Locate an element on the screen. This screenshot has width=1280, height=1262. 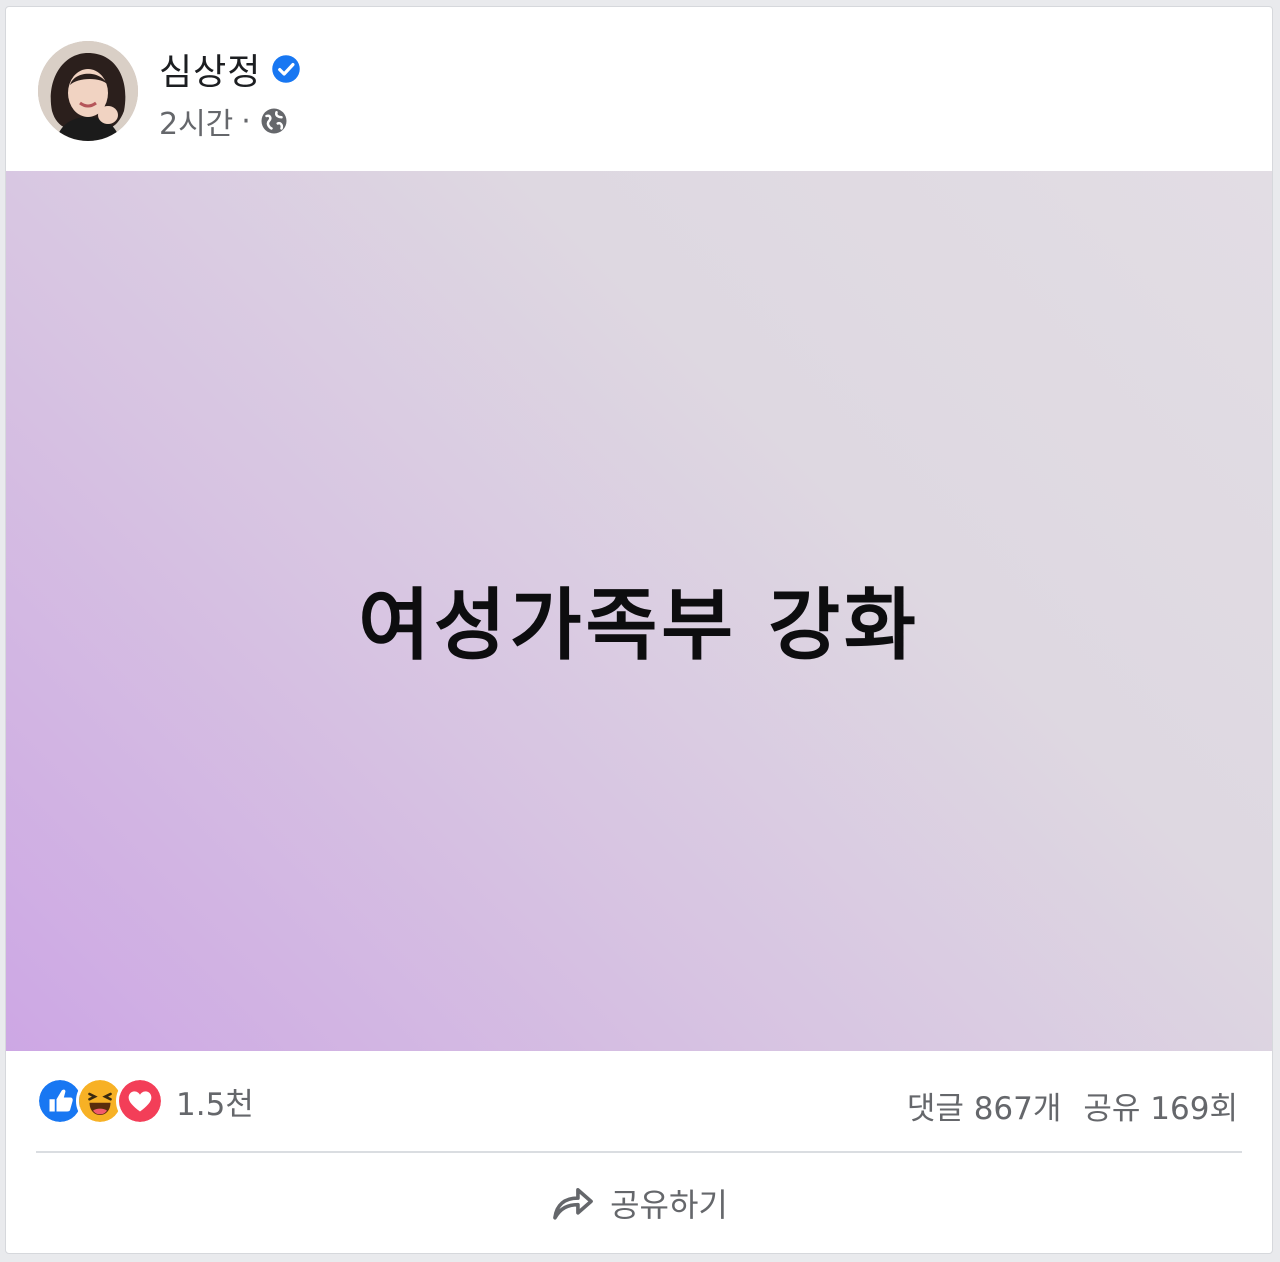
comment-count: 댓글 867개 is located at coordinates (984, 1105).